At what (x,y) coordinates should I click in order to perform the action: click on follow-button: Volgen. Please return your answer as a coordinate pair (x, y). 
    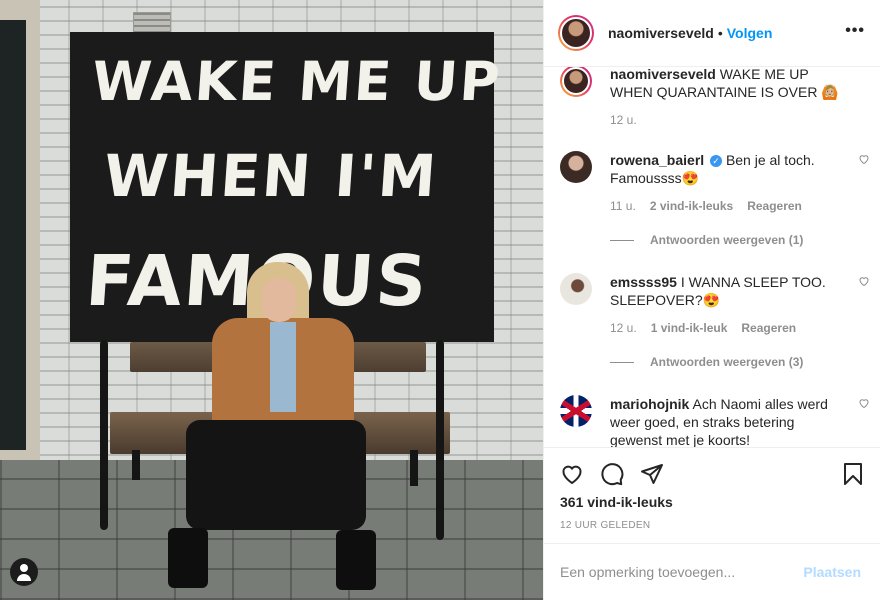
    Looking at the image, I should click on (750, 33).